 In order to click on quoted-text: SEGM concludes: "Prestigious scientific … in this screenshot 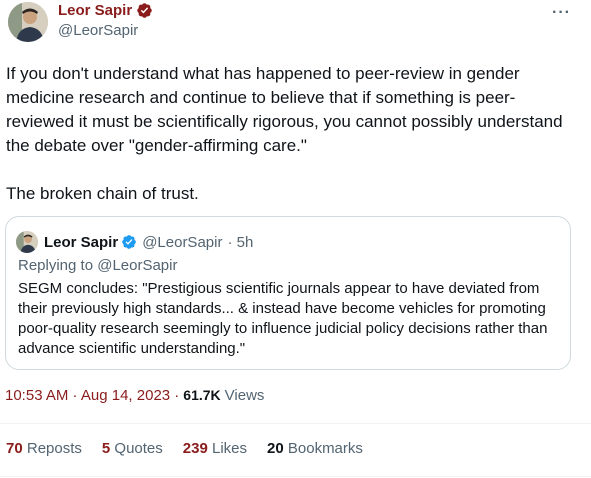, I will do `click(283, 318)`.